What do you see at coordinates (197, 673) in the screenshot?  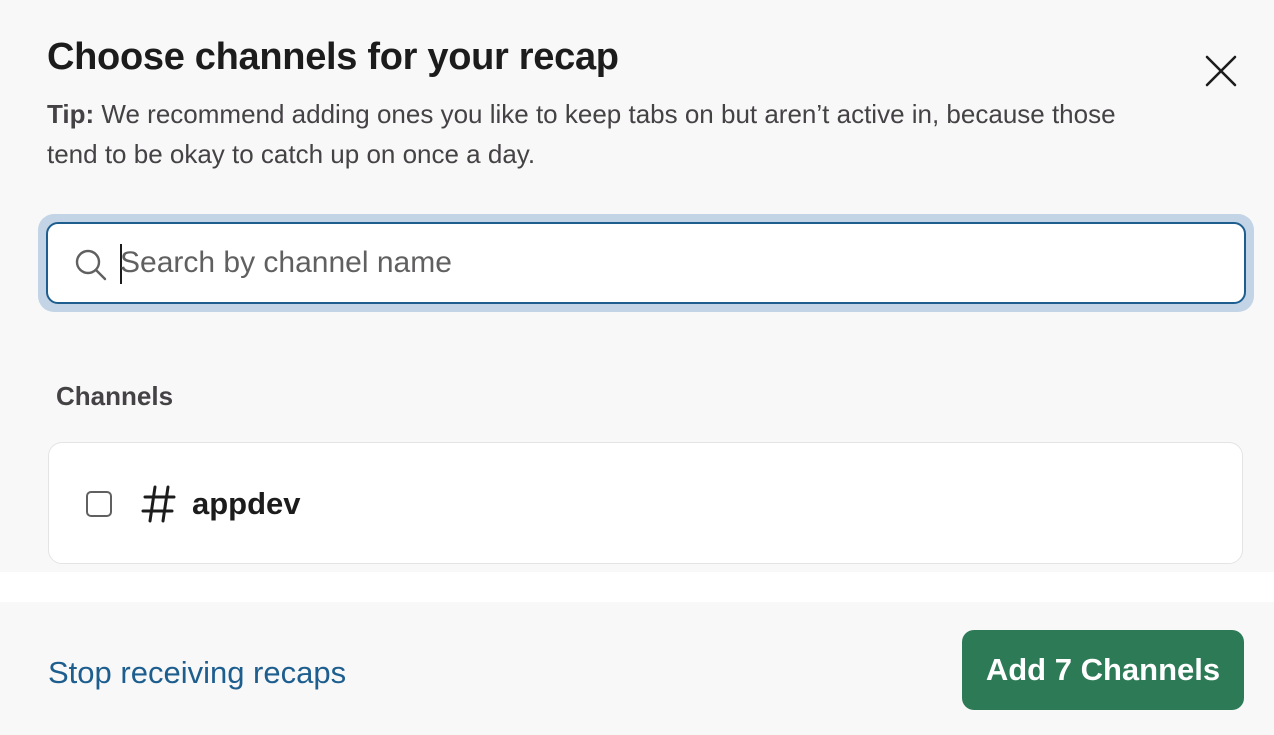 I see `stop-receiving-recaps-link: Stop receiving recaps` at bounding box center [197, 673].